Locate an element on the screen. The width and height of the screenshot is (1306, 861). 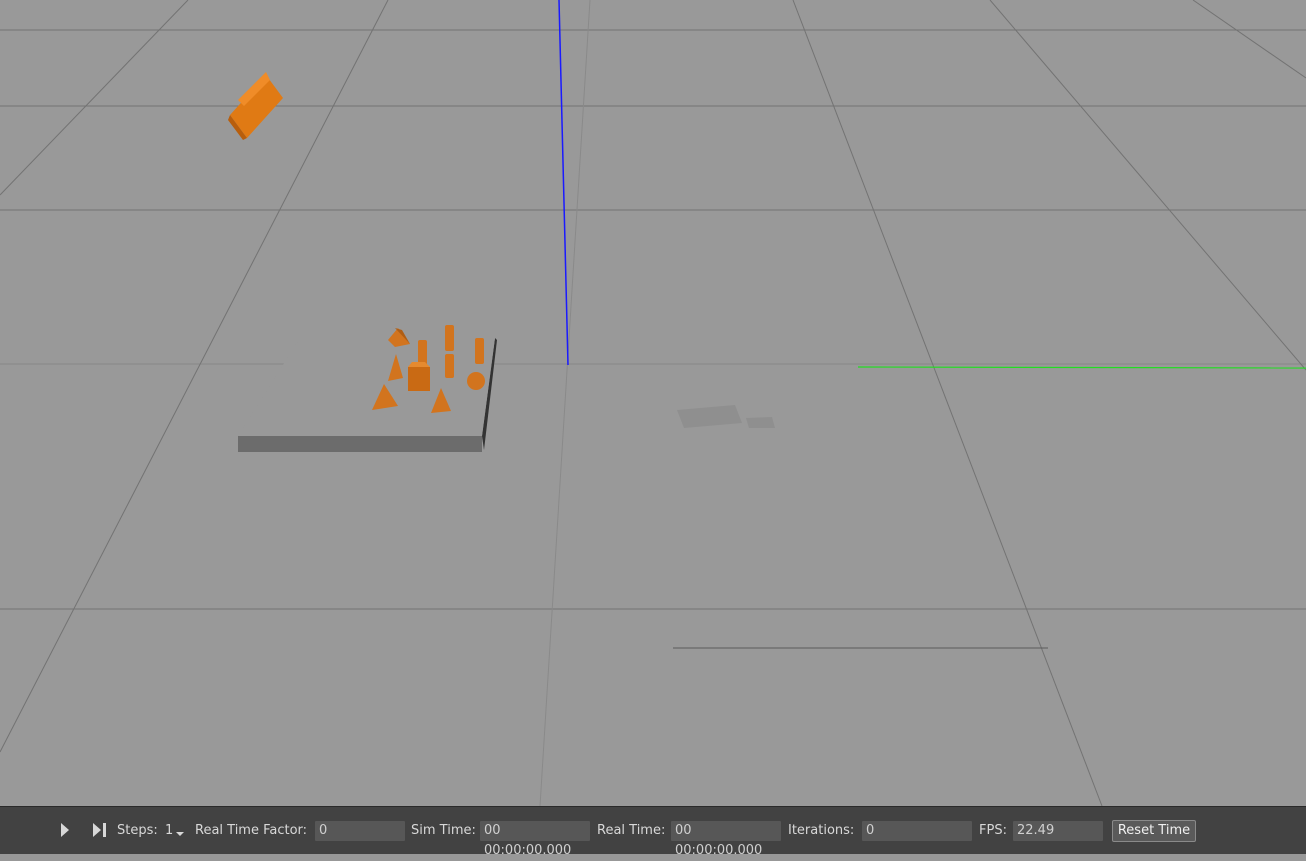
real-time-factor-label: Real Time Factor: is located at coordinates (251, 830).